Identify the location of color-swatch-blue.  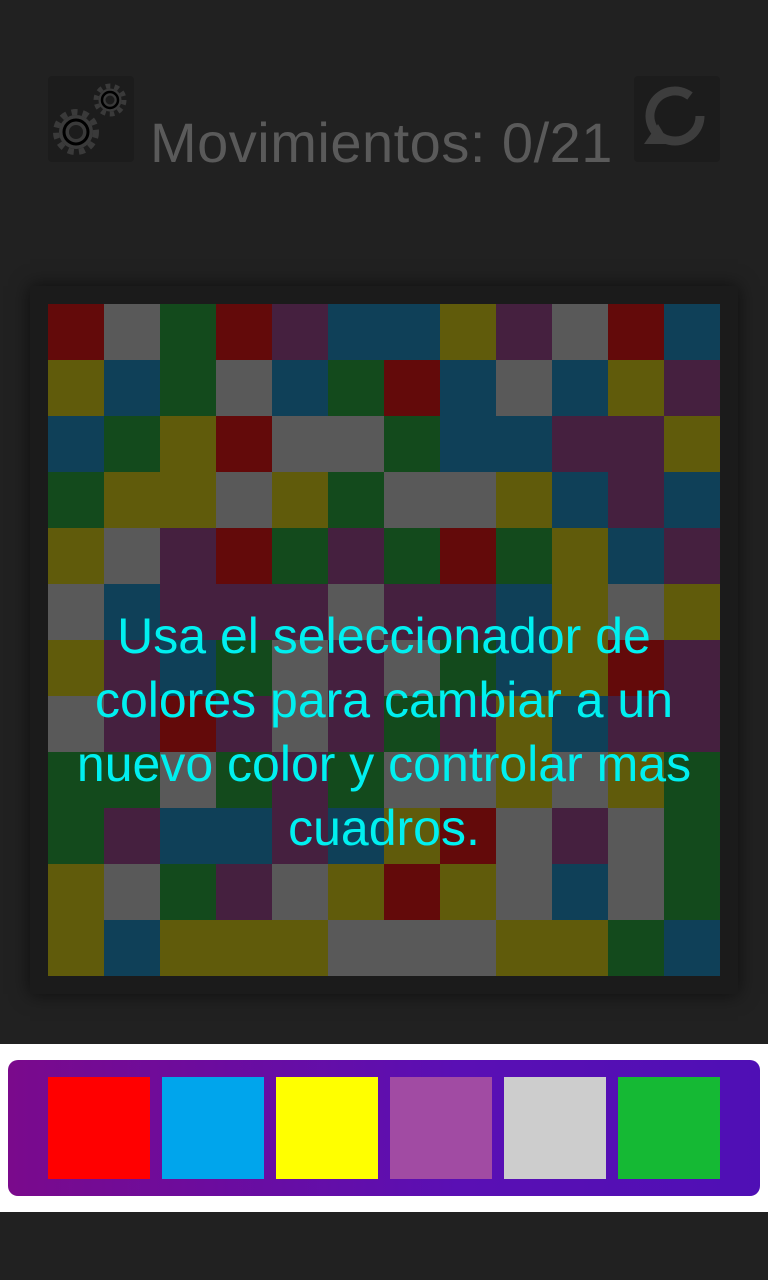
(213, 1128).